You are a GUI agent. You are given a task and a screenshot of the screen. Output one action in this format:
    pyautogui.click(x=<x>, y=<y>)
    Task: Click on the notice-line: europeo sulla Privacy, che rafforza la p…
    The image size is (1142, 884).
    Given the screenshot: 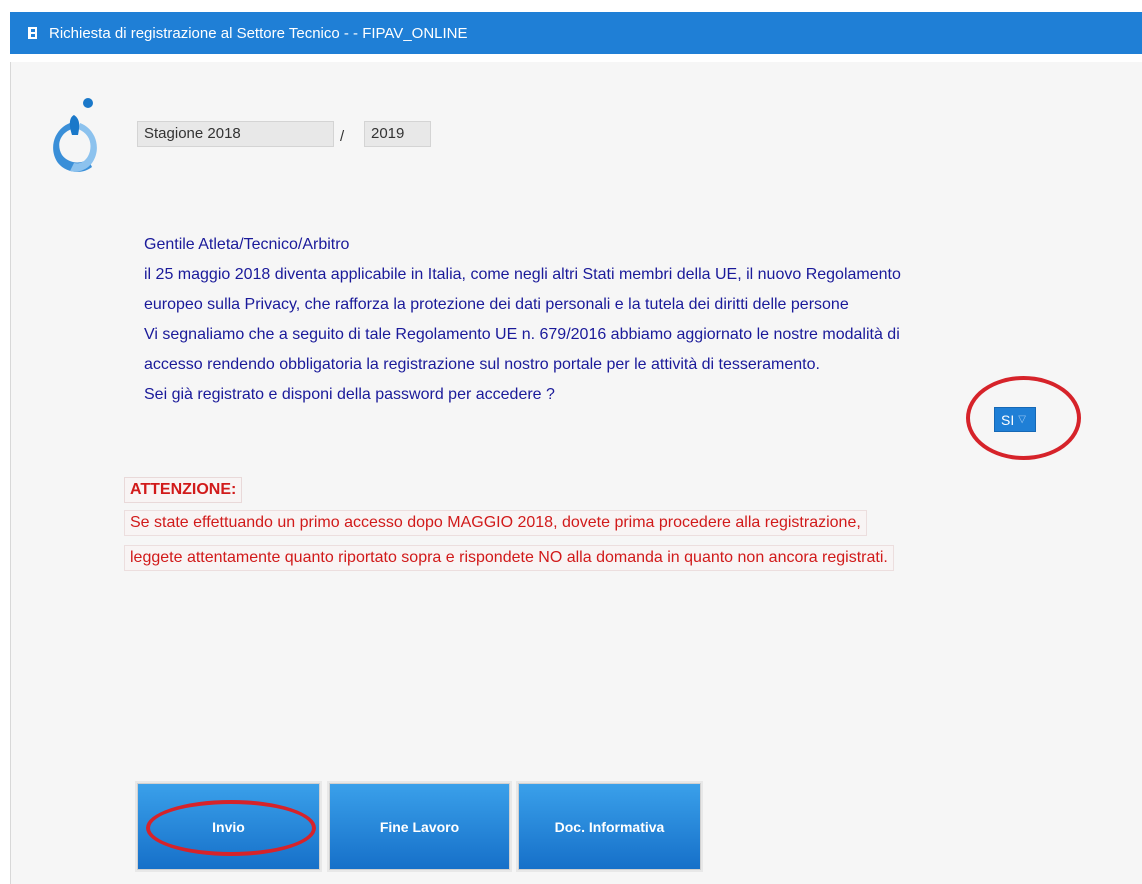 What is the action you would take?
    pyautogui.click(x=496, y=304)
    